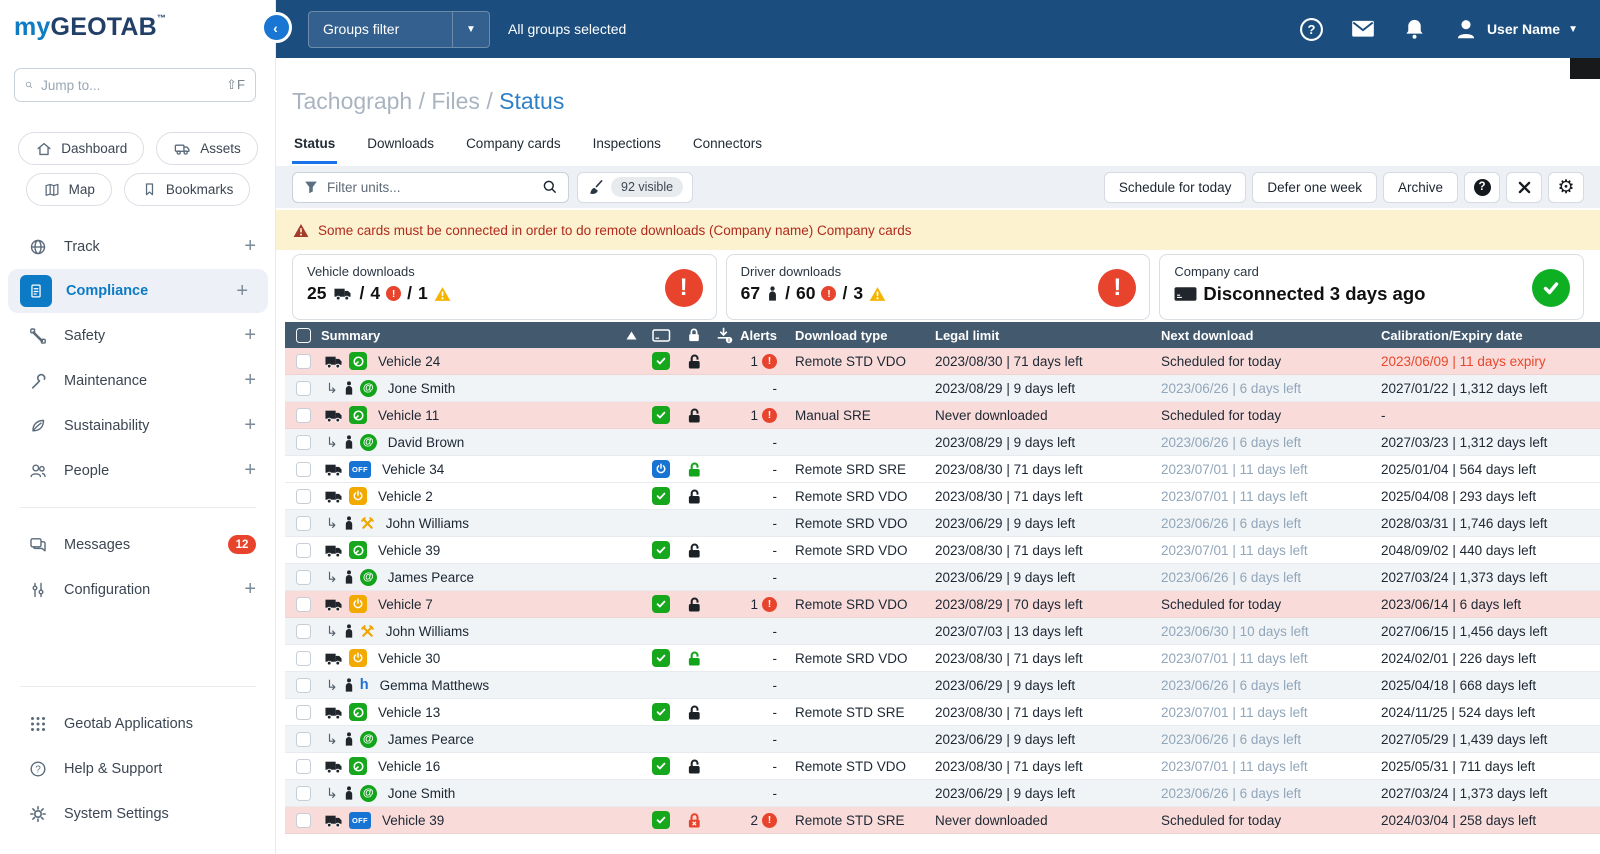 The height and width of the screenshot is (854, 1600). What do you see at coordinates (1585, 68) in the screenshot?
I see `scrollbar-thumb` at bounding box center [1585, 68].